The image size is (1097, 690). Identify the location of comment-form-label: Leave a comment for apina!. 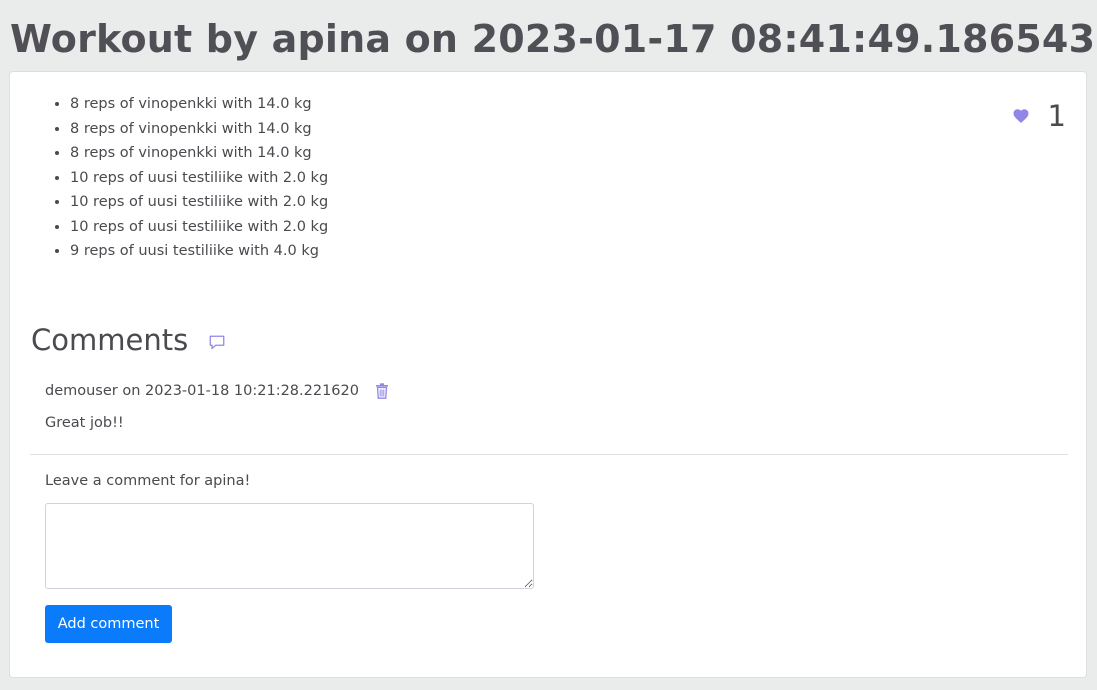
(148, 481).